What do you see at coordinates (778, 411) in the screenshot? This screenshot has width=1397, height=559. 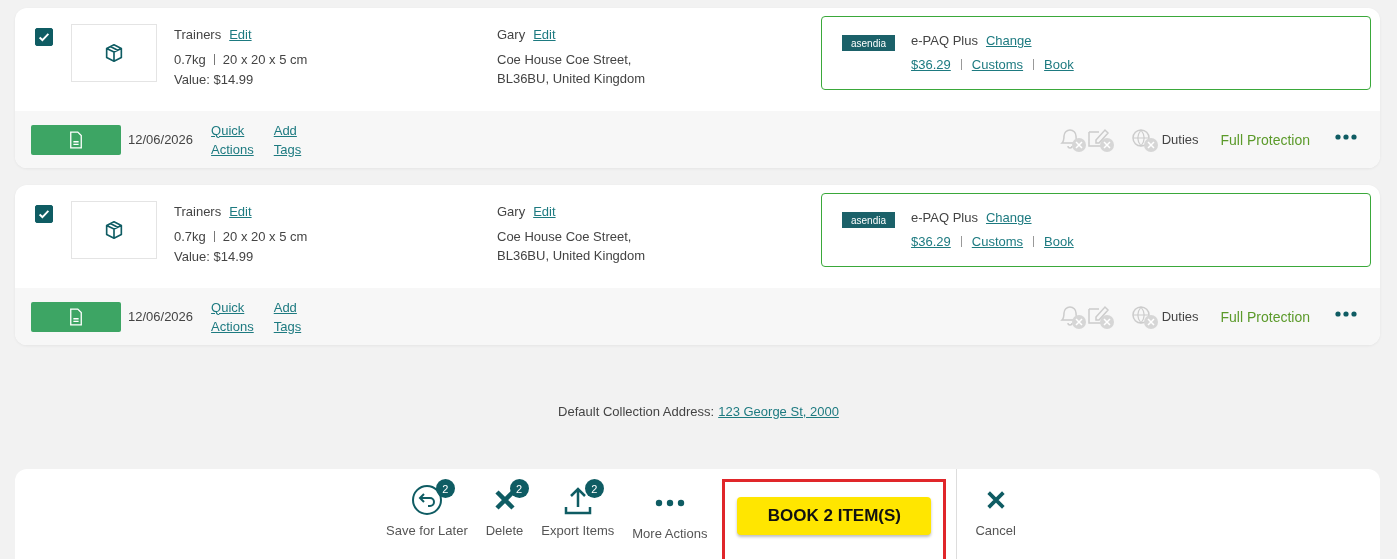 I see `collection-address-link: 123 George St, 2000` at bounding box center [778, 411].